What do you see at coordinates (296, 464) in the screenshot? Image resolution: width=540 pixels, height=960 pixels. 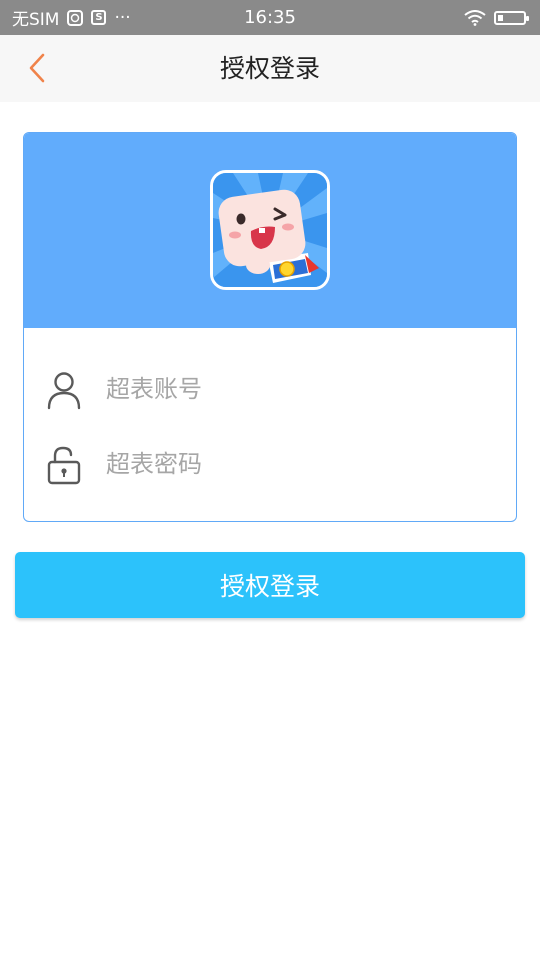 I see `password-input` at bounding box center [296, 464].